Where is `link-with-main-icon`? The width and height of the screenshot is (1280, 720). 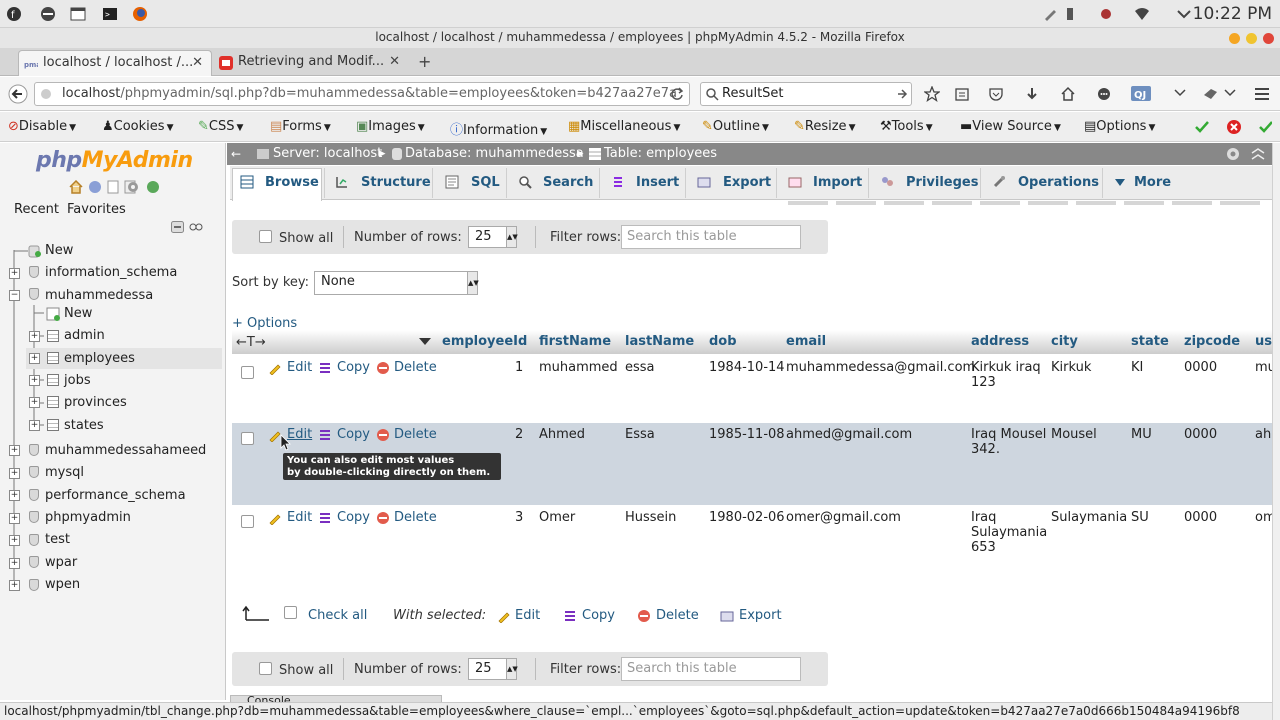 link-with-main-icon is located at coordinates (196, 227).